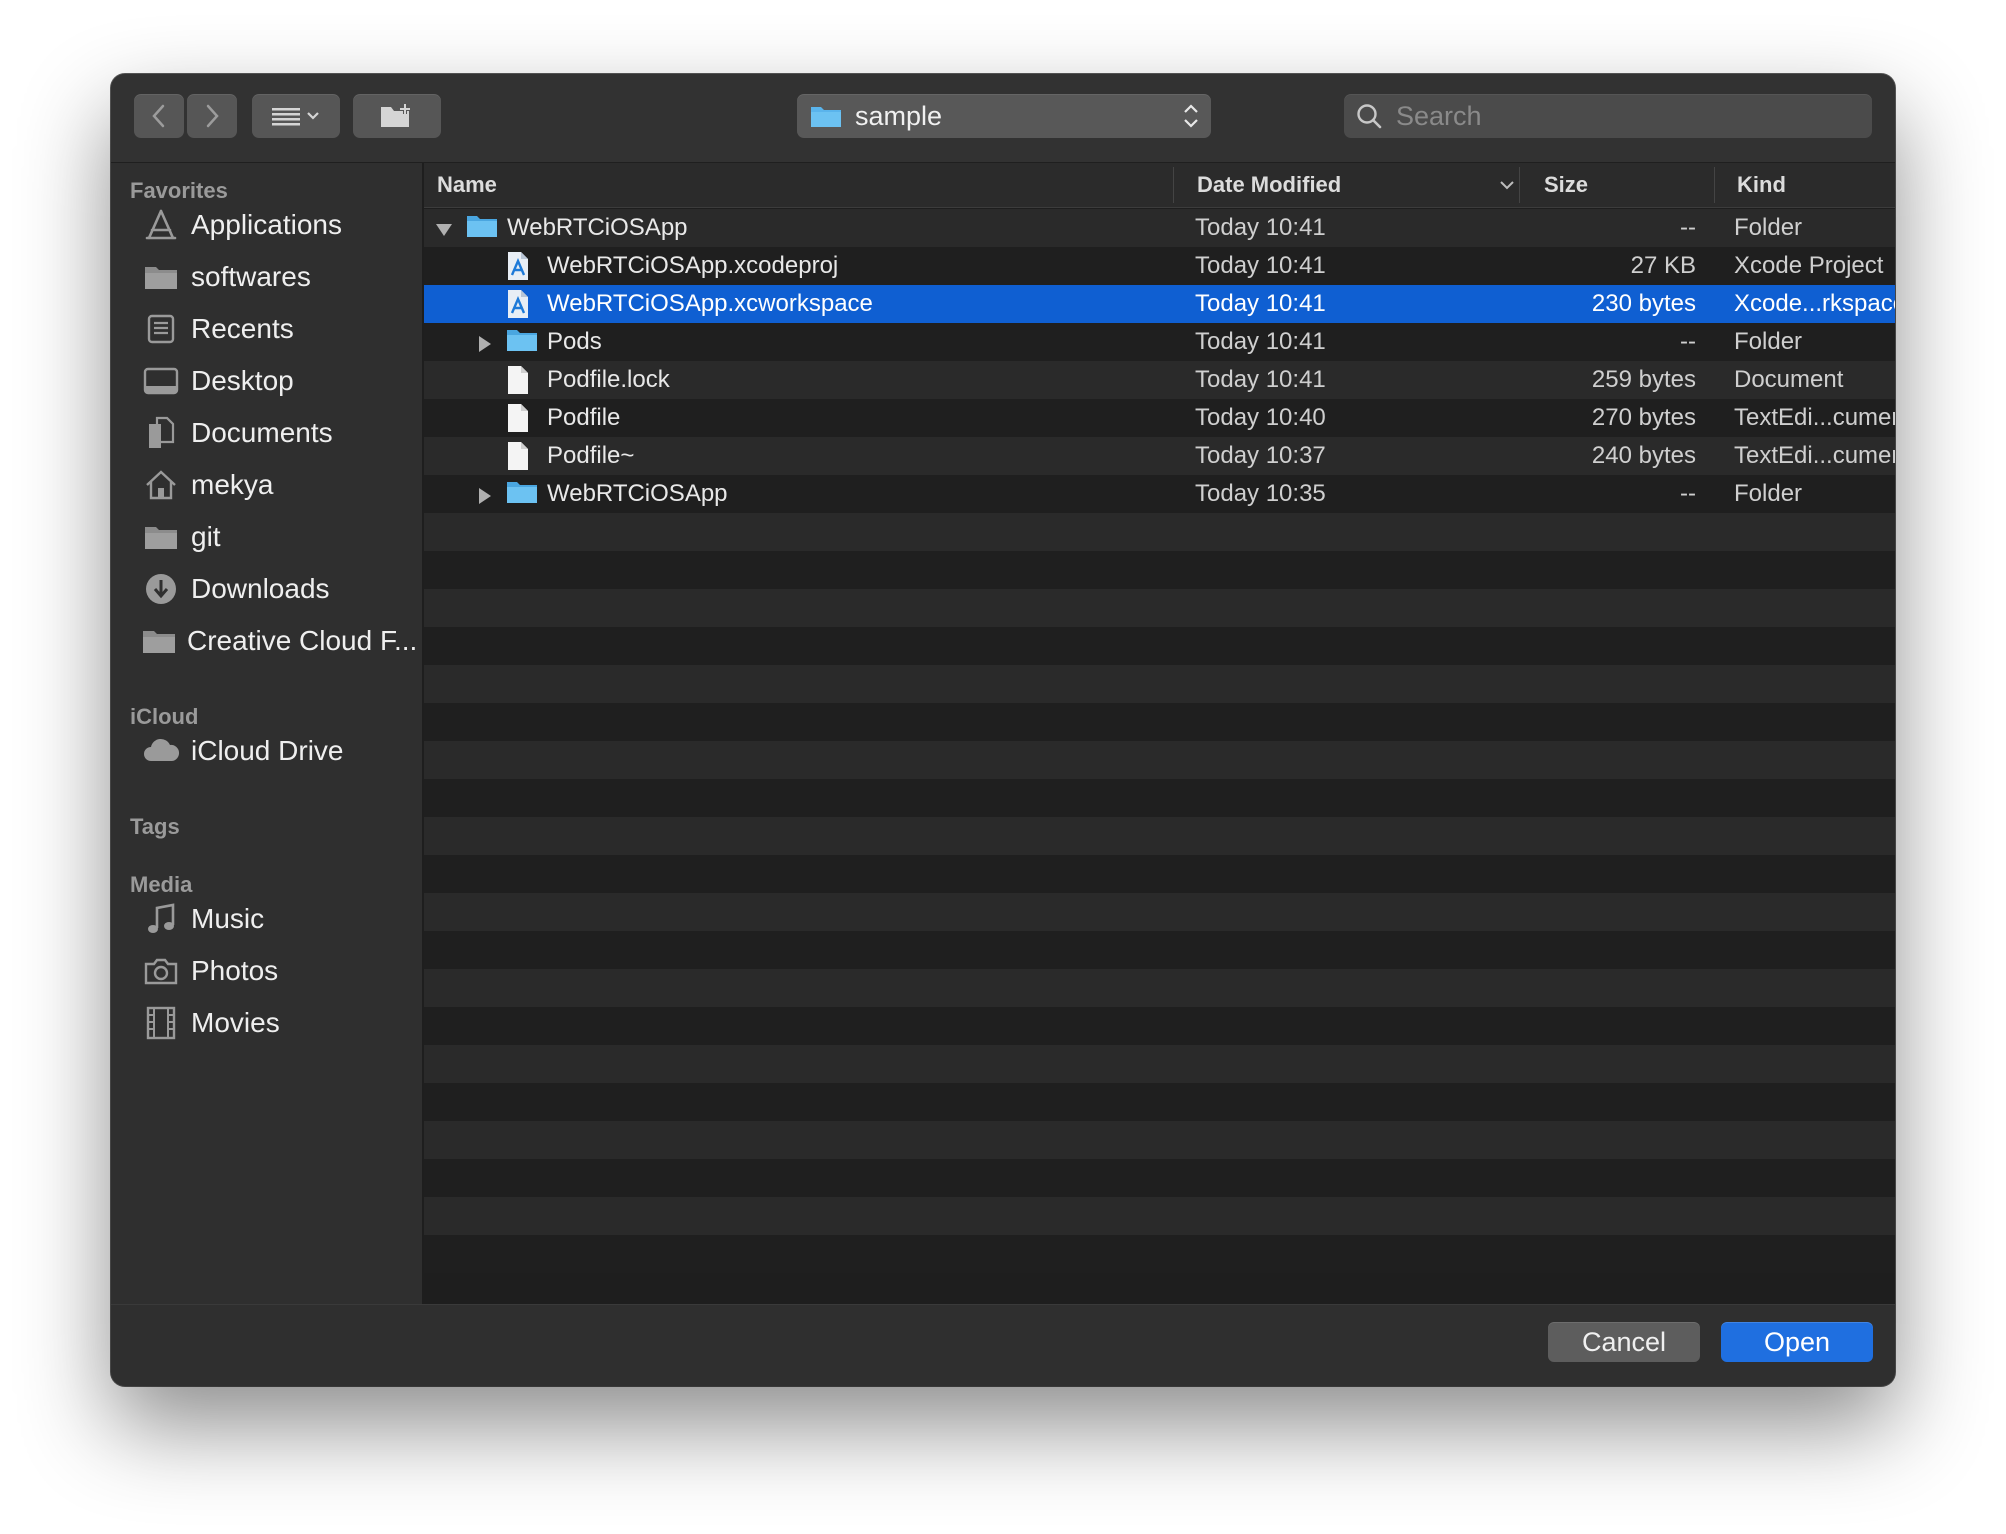 Image resolution: width=2006 pixels, height=1534 pixels. What do you see at coordinates (161, 433) in the screenshot?
I see `documents-icon` at bounding box center [161, 433].